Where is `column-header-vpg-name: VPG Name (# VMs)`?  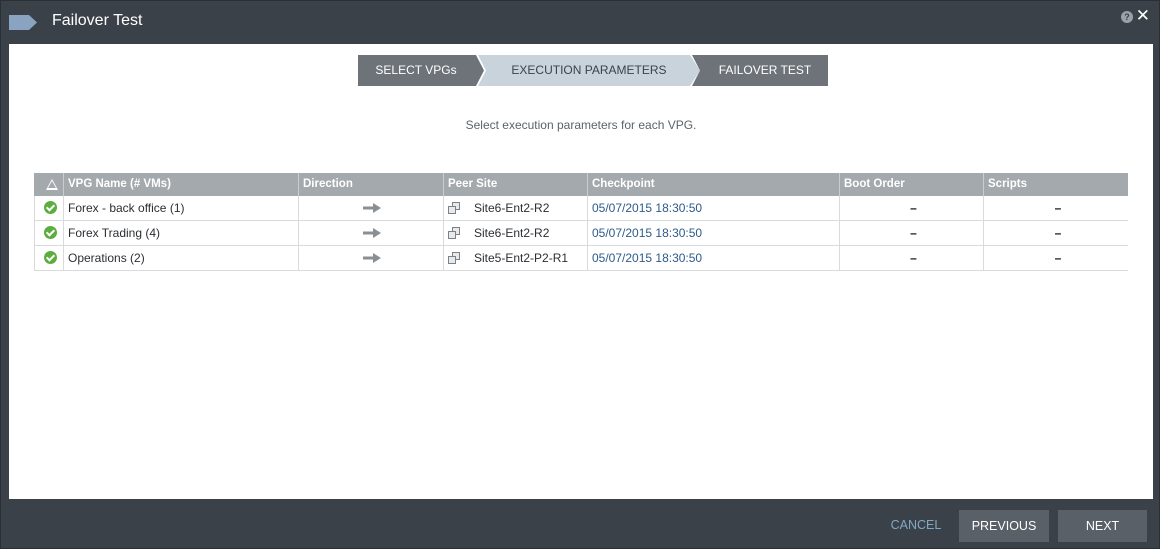 column-header-vpg-name: VPG Name (# VMs) is located at coordinates (181, 184).